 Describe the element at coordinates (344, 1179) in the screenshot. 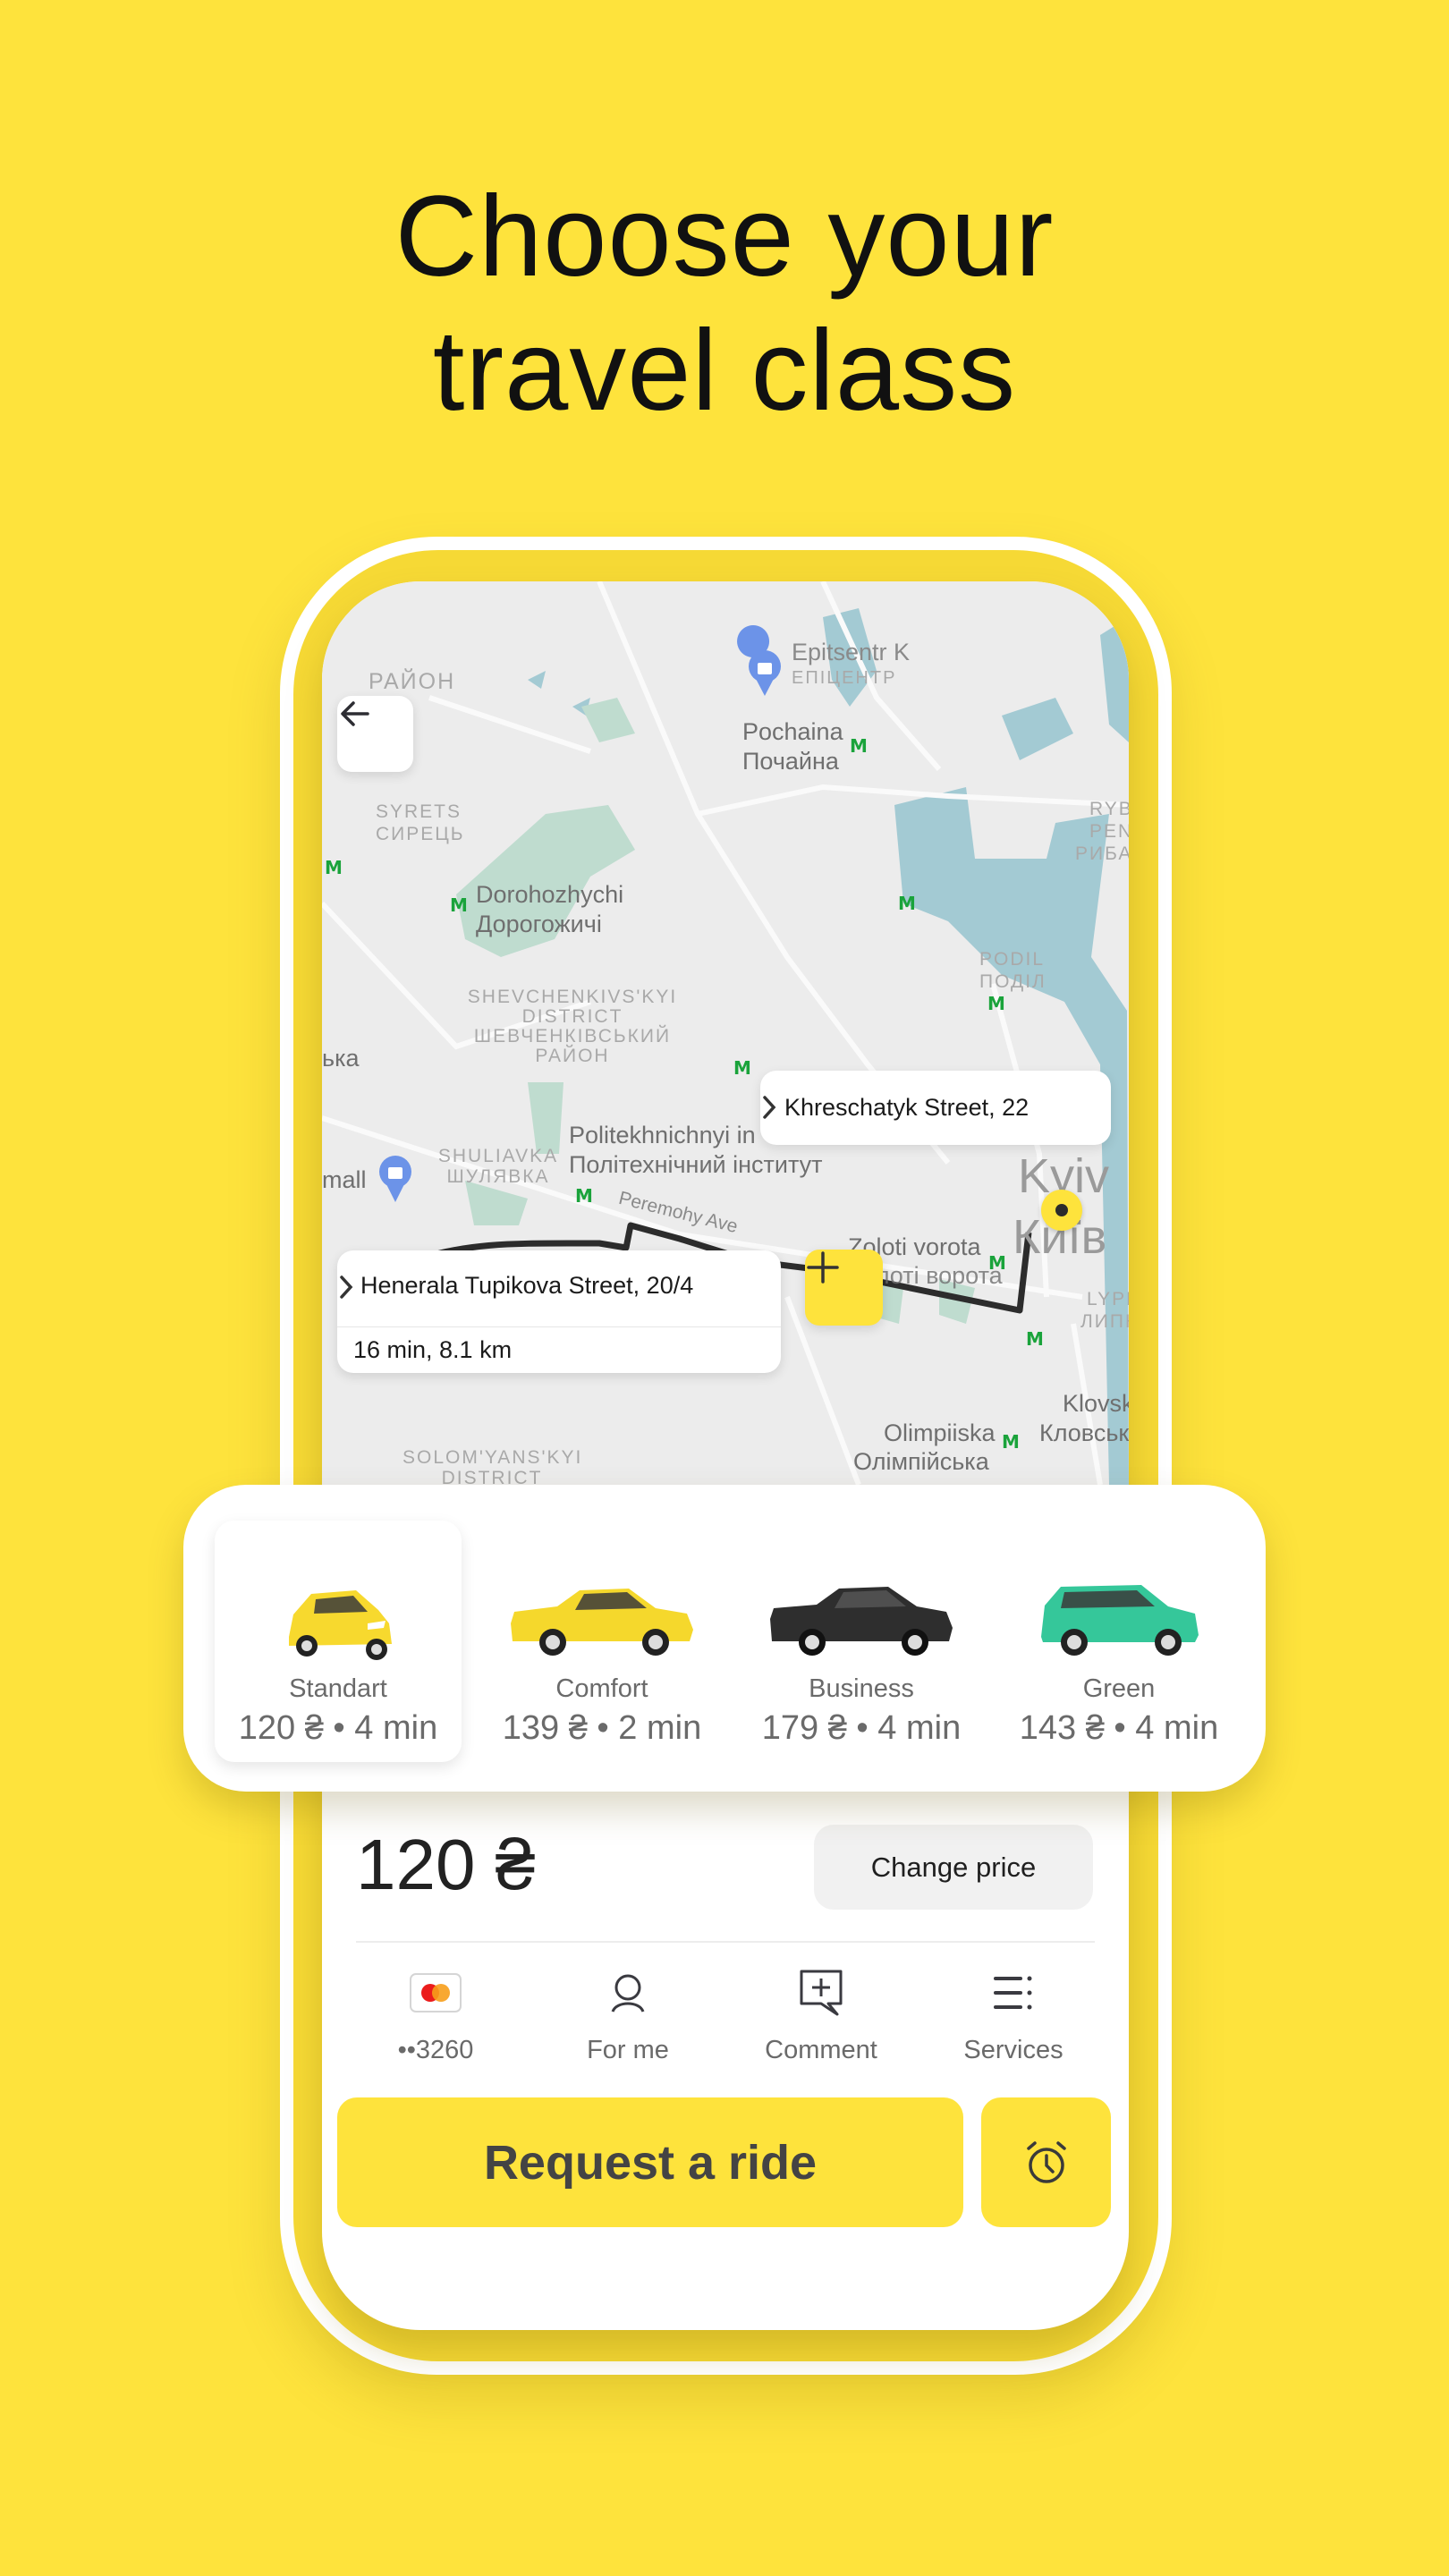

I see `map-label: mall` at that location.